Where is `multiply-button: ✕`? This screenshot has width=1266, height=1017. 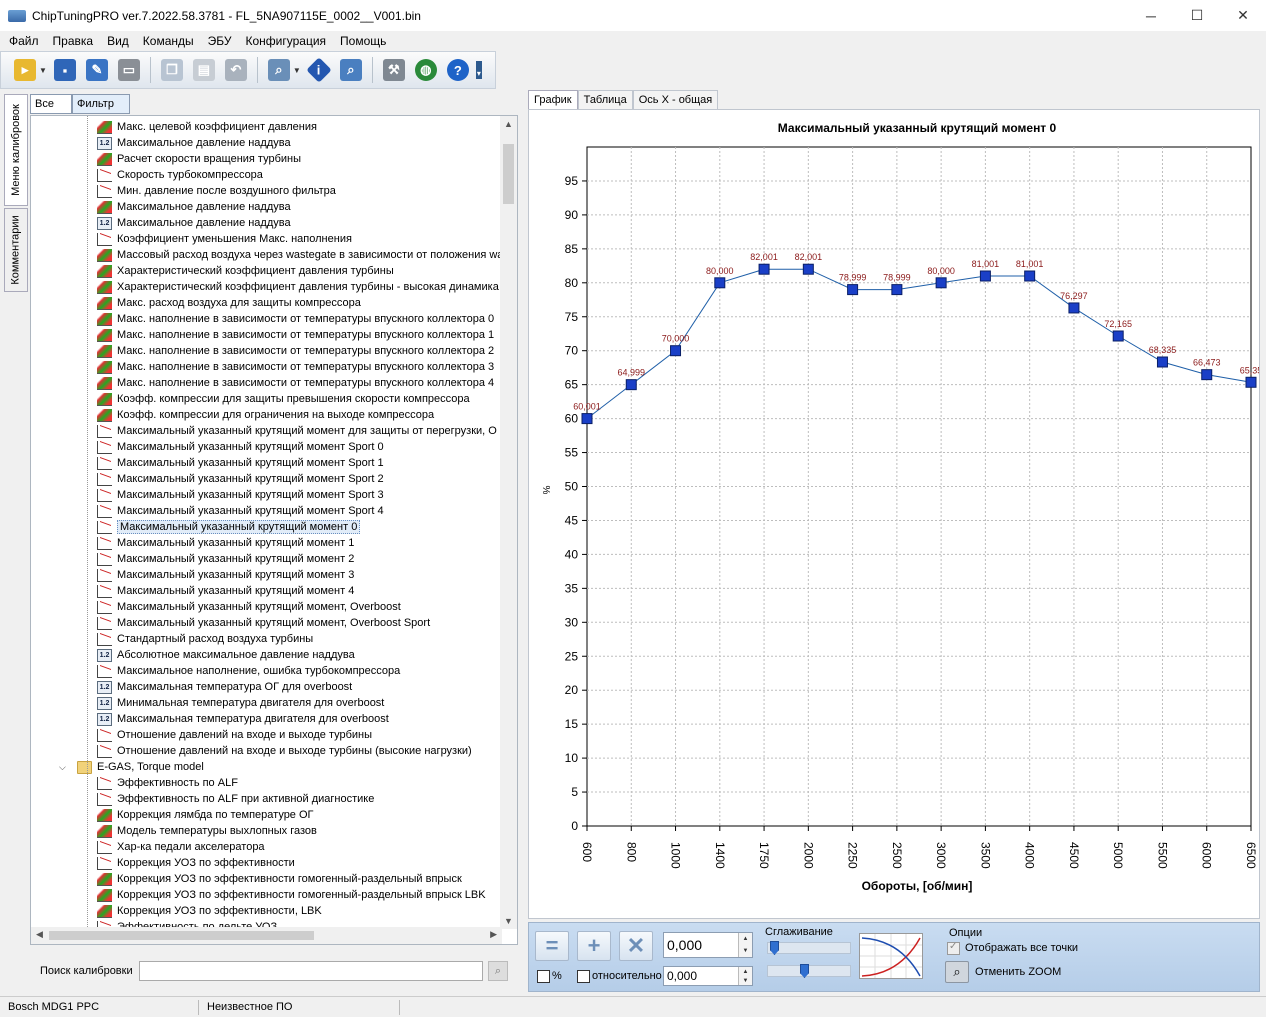 multiply-button: ✕ is located at coordinates (636, 946).